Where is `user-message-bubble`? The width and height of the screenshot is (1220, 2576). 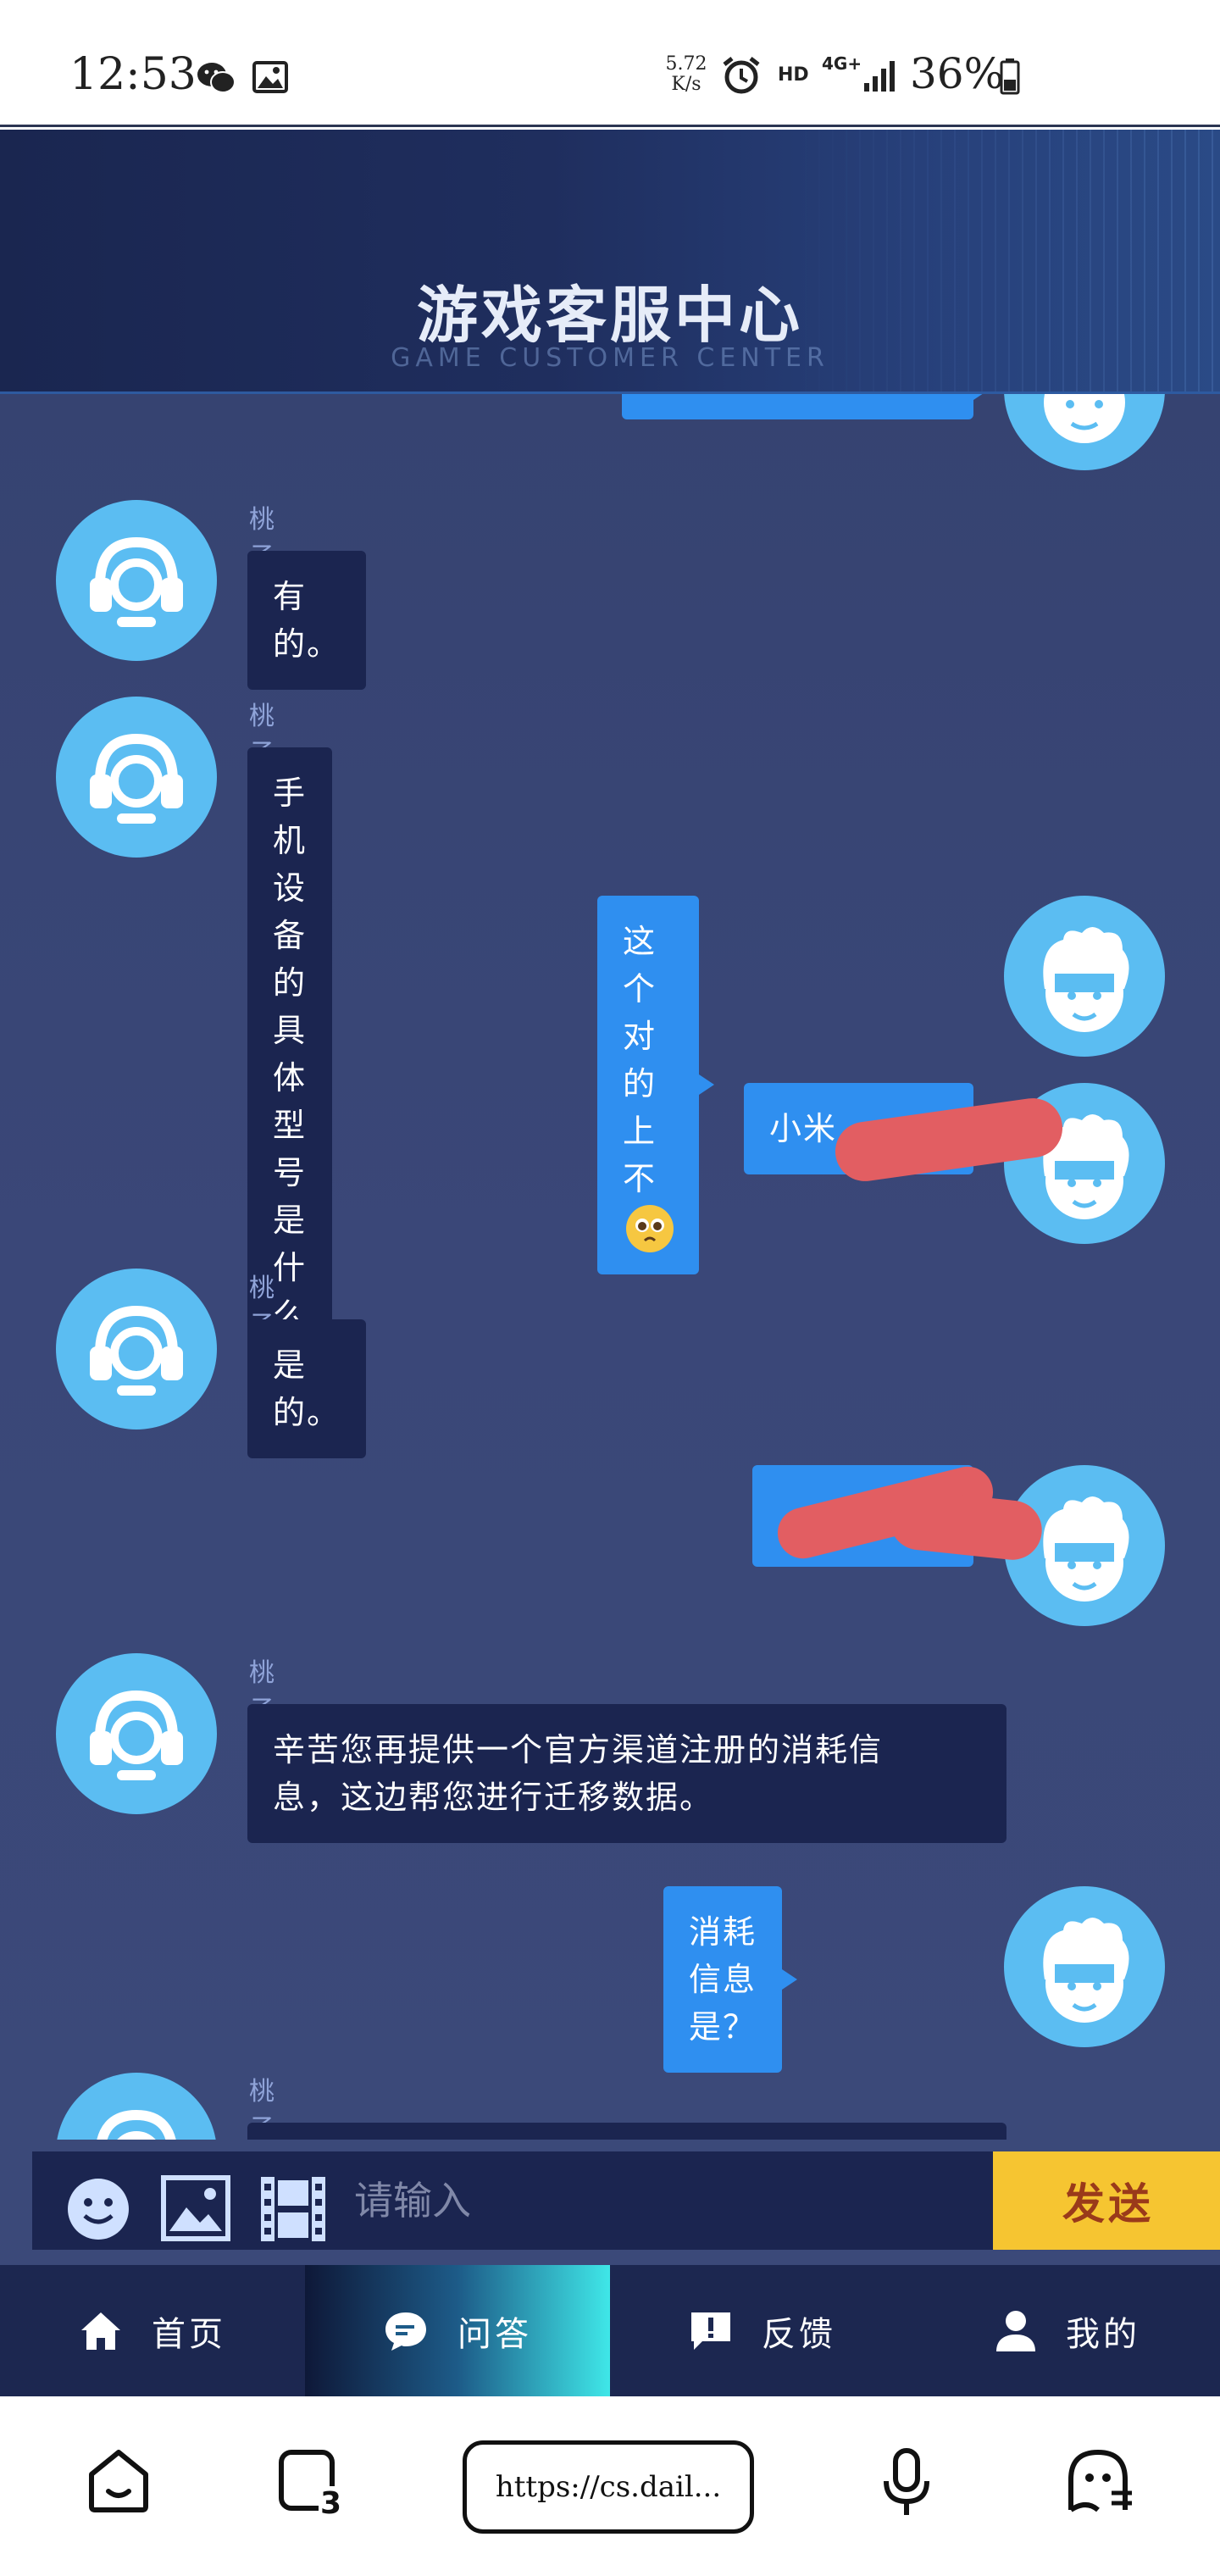 user-message-bubble is located at coordinates (805, 406).